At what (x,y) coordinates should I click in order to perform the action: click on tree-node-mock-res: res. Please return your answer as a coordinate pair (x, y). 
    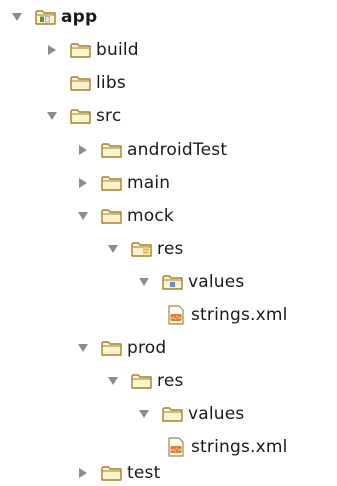
    Looking at the image, I should click on (143, 249).